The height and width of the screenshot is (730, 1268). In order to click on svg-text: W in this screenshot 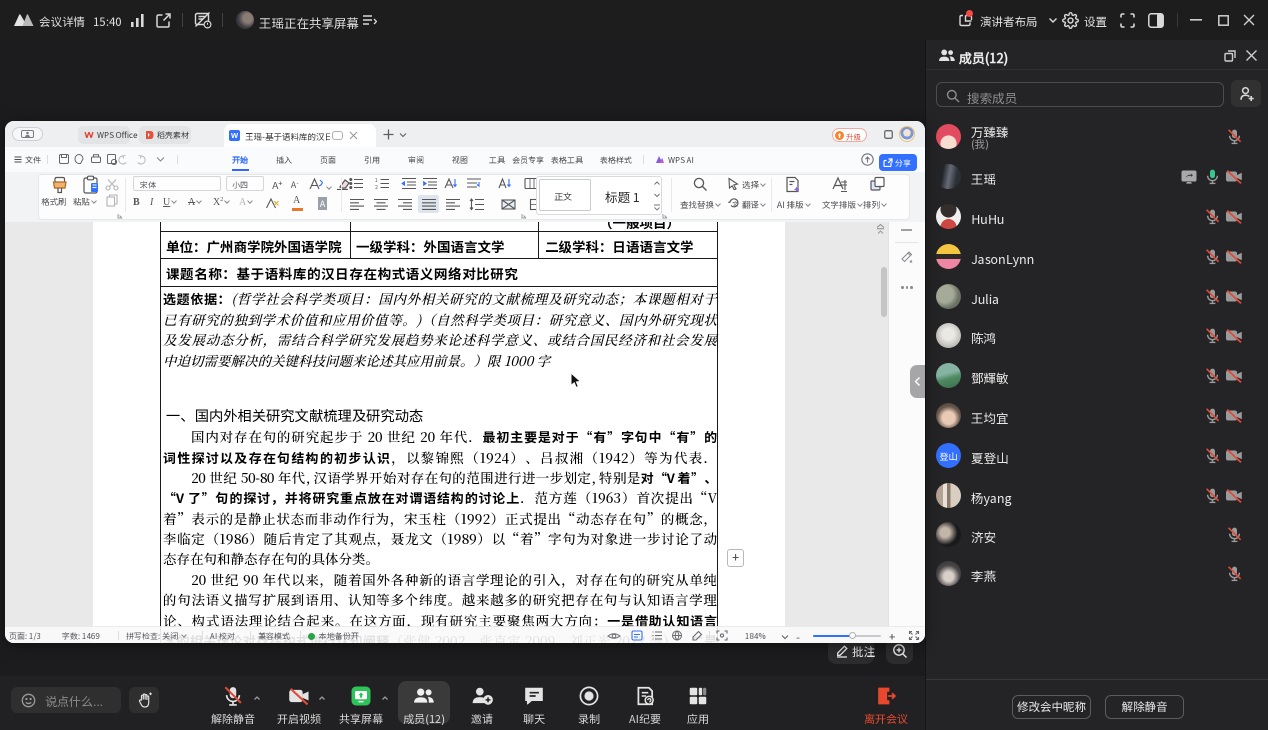, I will do `click(235, 135)`.